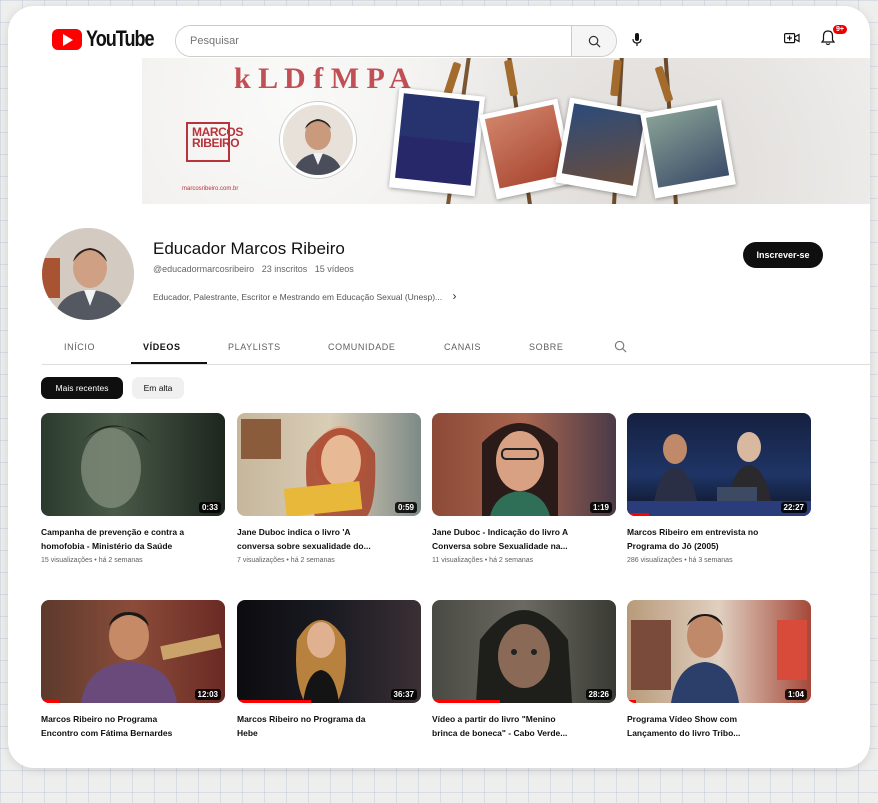 This screenshot has height=803, width=878. Describe the element at coordinates (454, 296) in the screenshot. I see `chevron-right-icon: ›` at that location.